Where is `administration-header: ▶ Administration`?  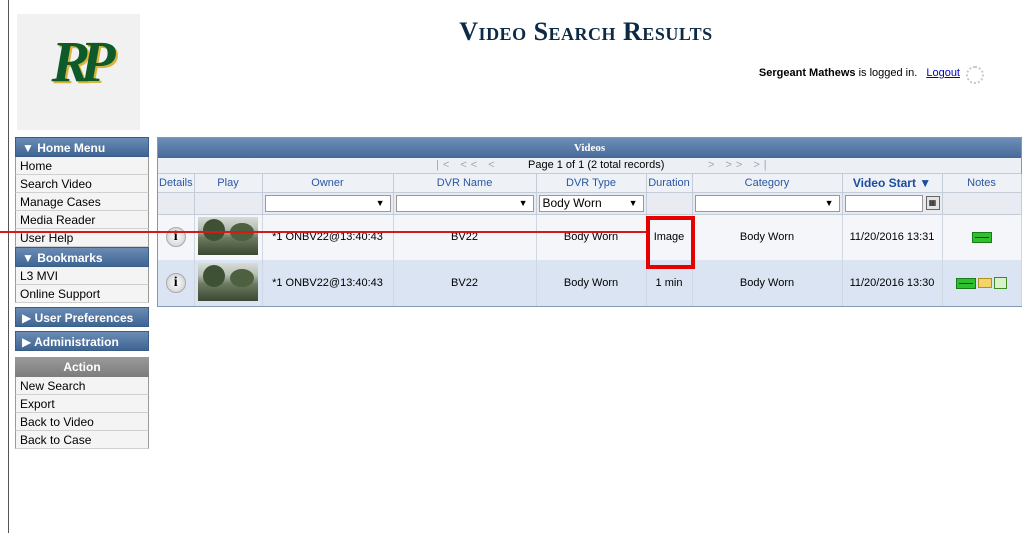 administration-header: ▶ Administration is located at coordinates (82, 341).